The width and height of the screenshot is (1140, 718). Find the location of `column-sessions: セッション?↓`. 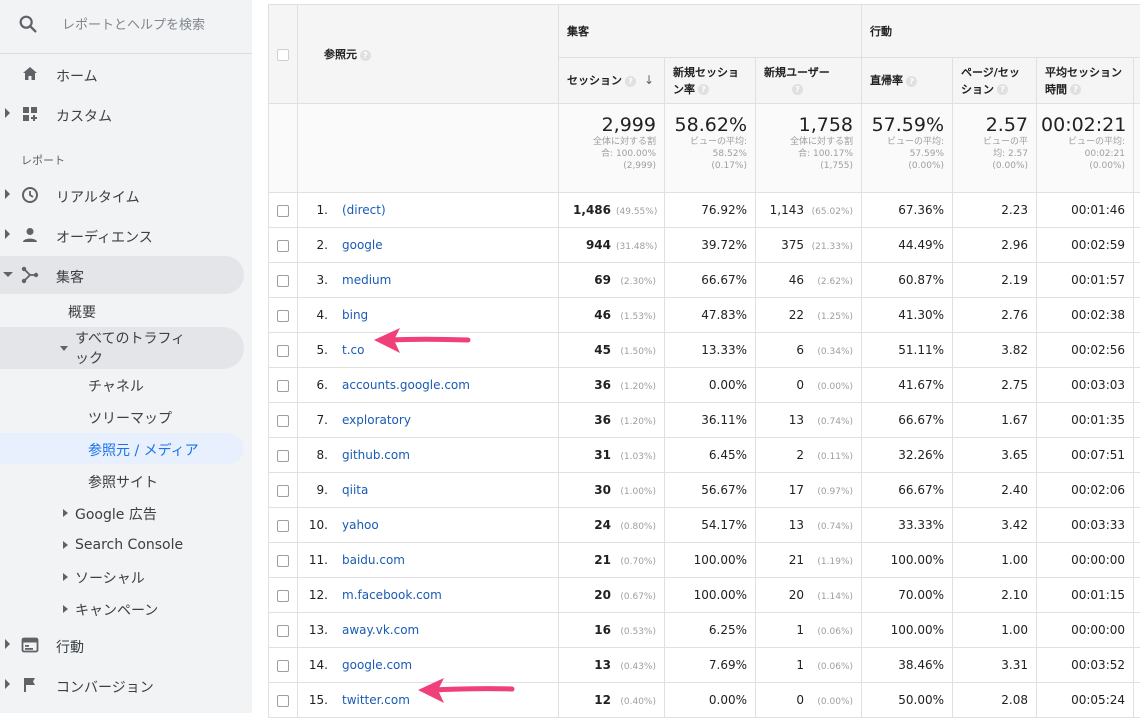

column-sessions: セッション?↓ is located at coordinates (612, 81).